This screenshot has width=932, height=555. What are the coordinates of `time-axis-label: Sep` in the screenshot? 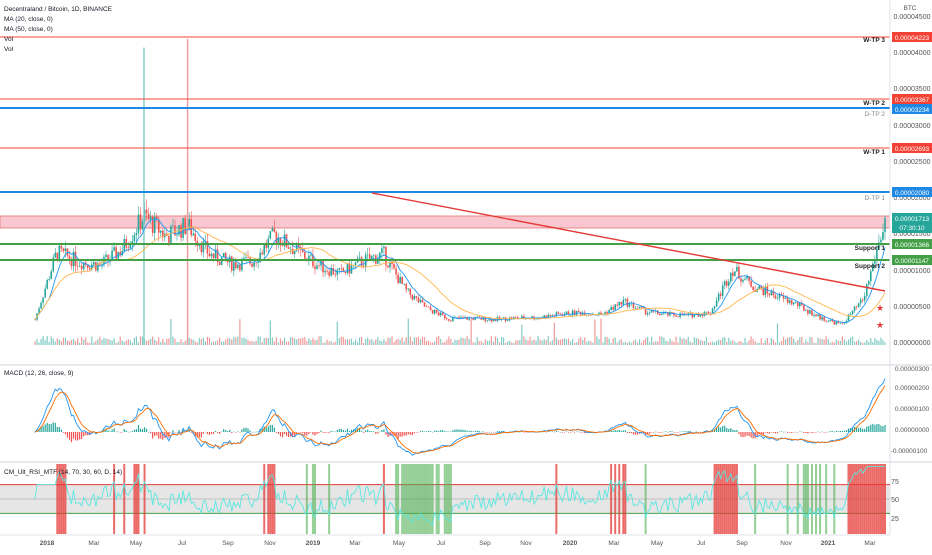 It's located at (228, 543).